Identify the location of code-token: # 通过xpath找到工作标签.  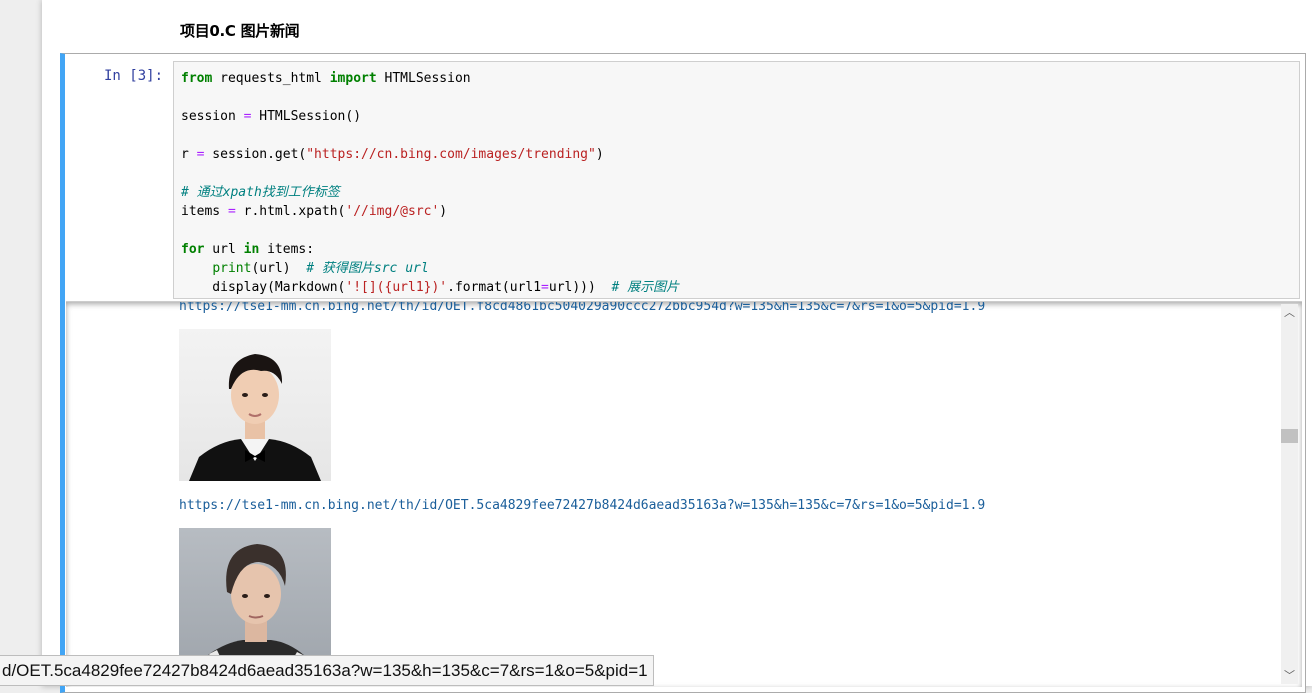
(260, 192).